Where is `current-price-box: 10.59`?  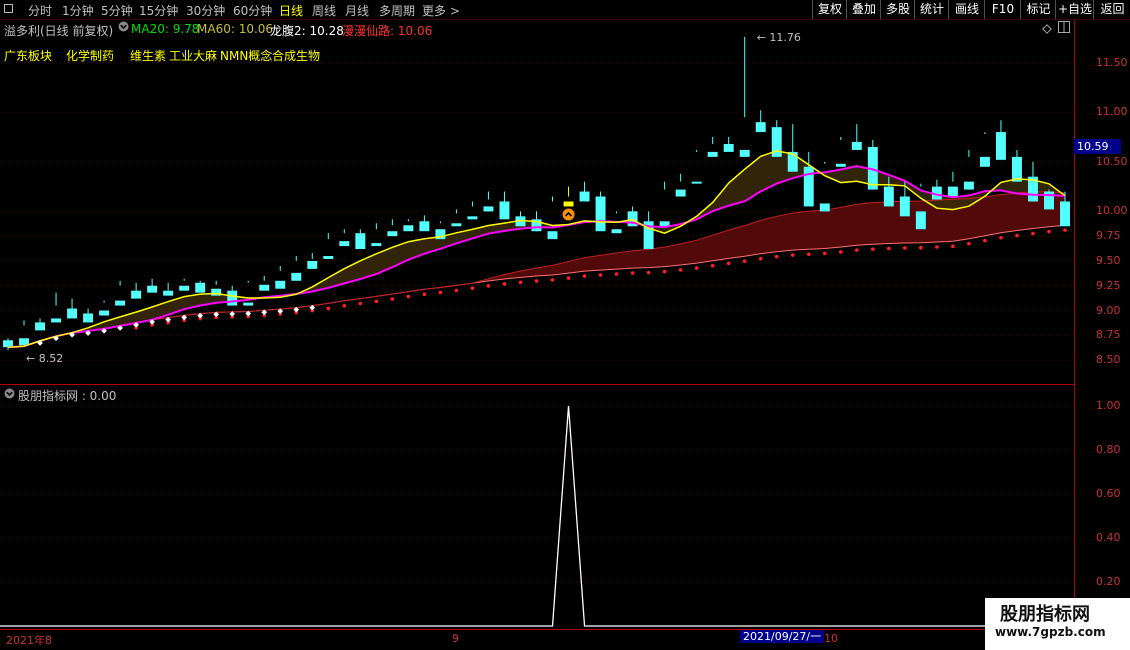 current-price-box: 10.59 is located at coordinates (1097, 146).